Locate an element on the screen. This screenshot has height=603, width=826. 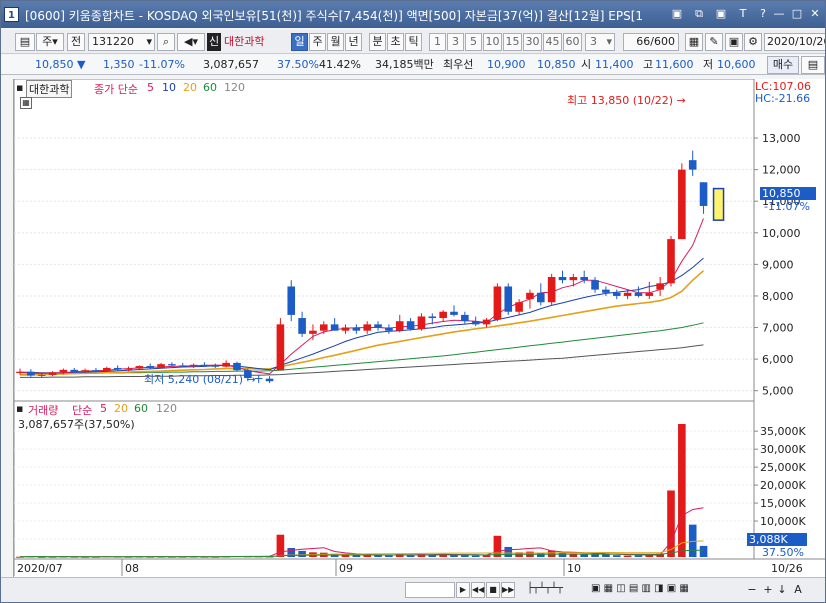
font-icon: T is located at coordinates (743, 14).